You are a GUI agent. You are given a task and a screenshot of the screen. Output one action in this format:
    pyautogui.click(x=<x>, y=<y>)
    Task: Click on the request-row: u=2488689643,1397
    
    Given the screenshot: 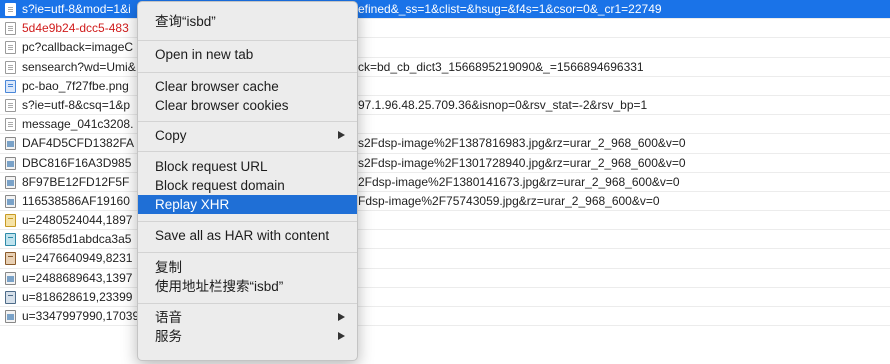 What is the action you would take?
    pyautogui.click(x=445, y=278)
    